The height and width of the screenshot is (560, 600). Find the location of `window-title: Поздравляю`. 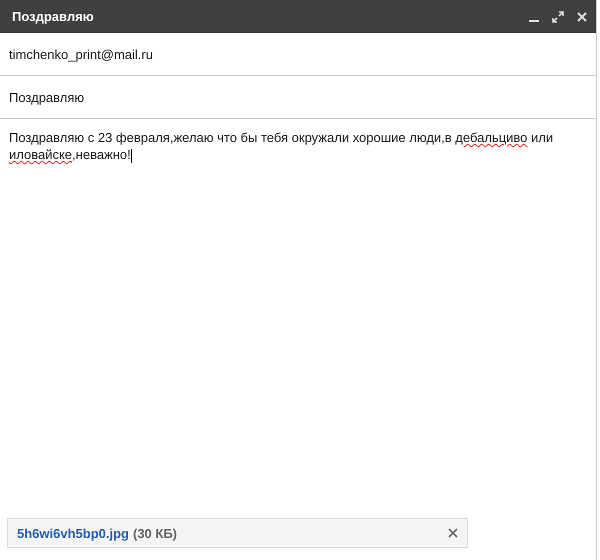

window-title: Поздравляю is located at coordinates (53, 16).